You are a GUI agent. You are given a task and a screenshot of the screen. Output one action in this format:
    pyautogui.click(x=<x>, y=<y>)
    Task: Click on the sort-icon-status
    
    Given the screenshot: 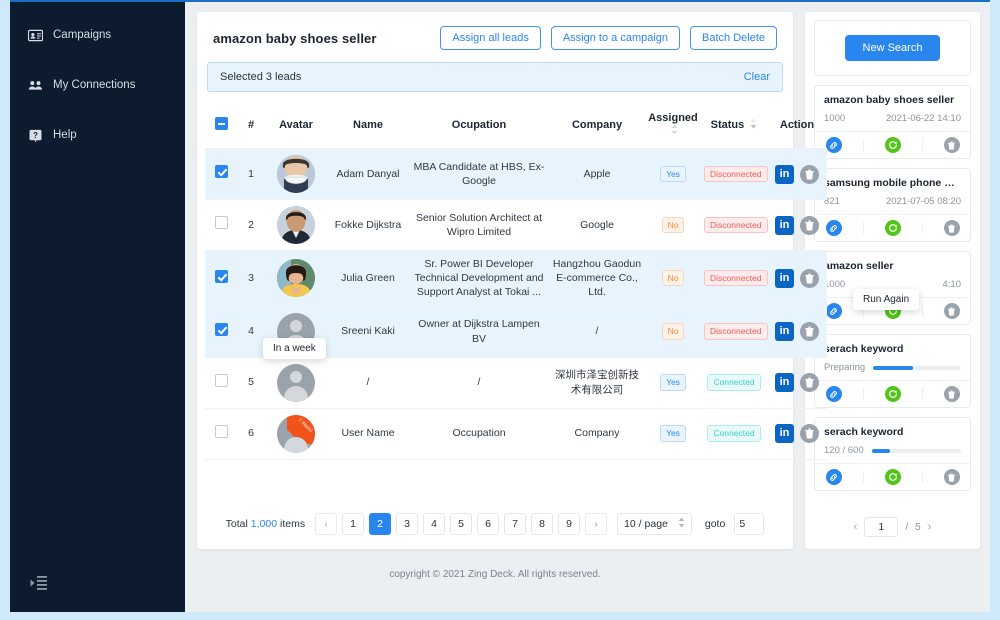 What is the action you would take?
    pyautogui.click(x=753, y=125)
    